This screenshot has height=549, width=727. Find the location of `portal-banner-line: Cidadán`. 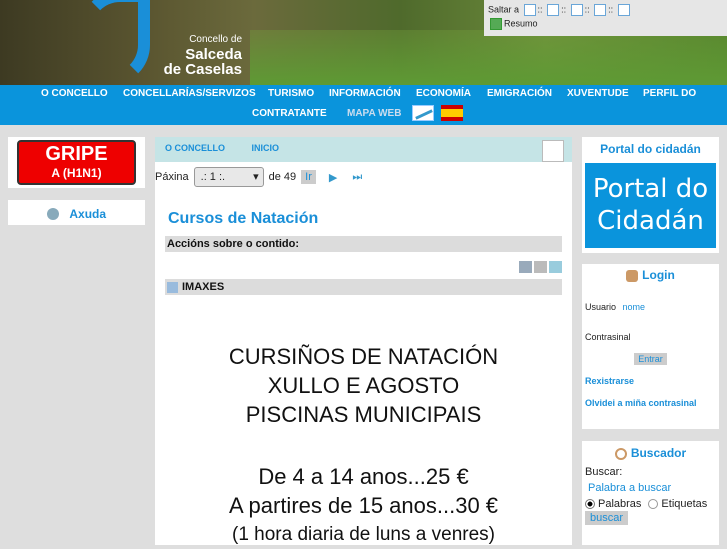

portal-banner-line: Cidadán is located at coordinates (650, 221).